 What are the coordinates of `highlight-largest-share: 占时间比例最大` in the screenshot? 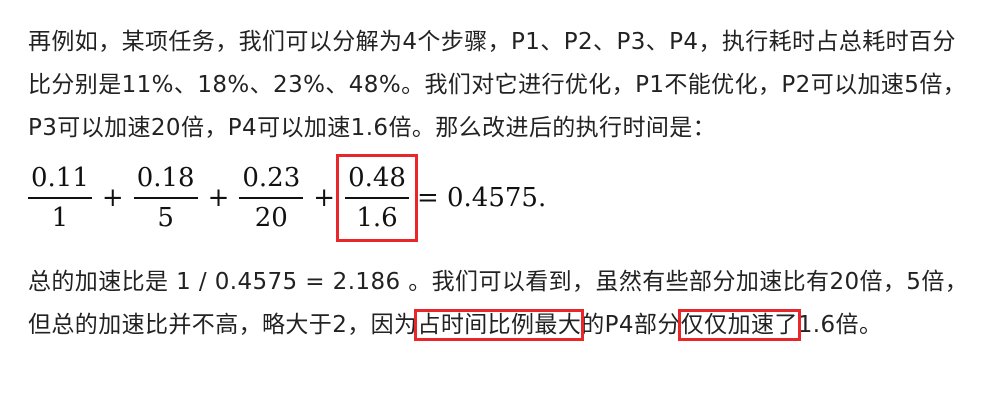 It's located at (499, 325).